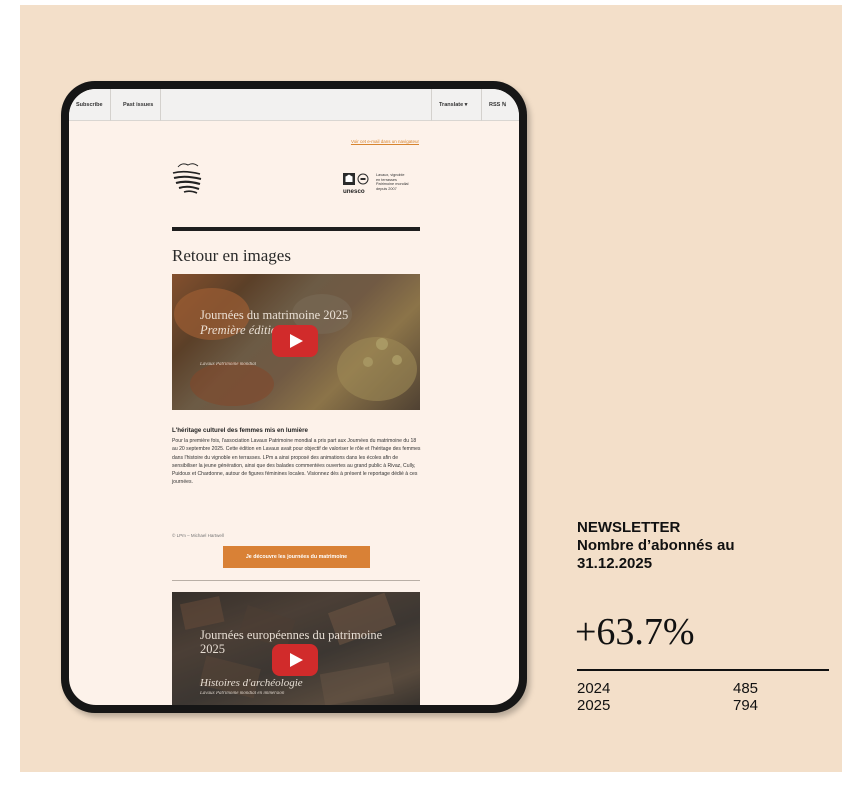  What do you see at coordinates (497, 105) in the screenshot?
I see `rss-link: RSS ℕ` at bounding box center [497, 105].